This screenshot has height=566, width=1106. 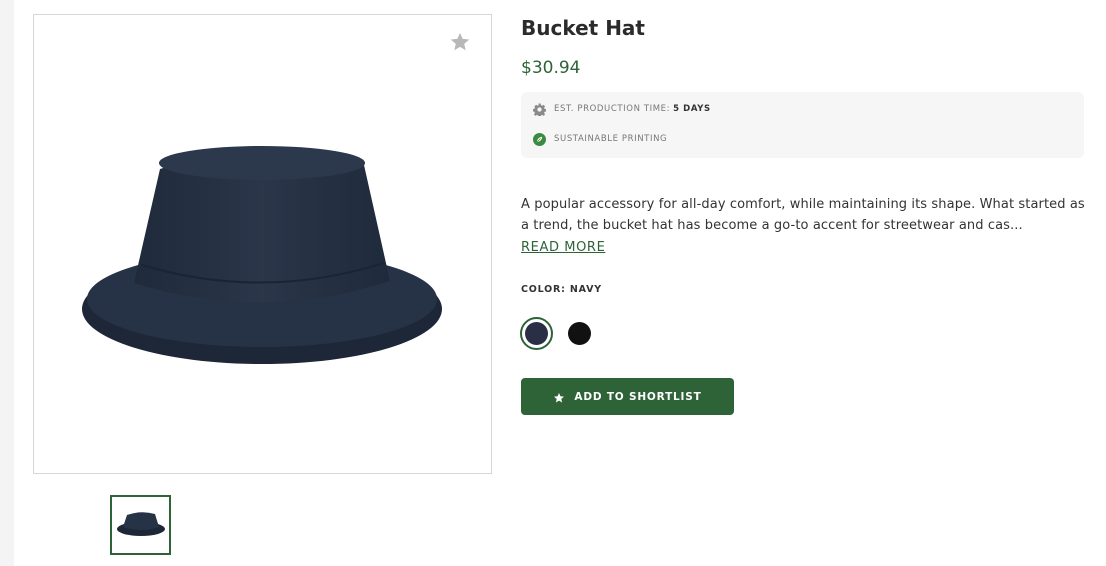 What do you see at coordinates (539, 109) in the screenshot?
I see `gear-icon` at bounding box center [539, 109].